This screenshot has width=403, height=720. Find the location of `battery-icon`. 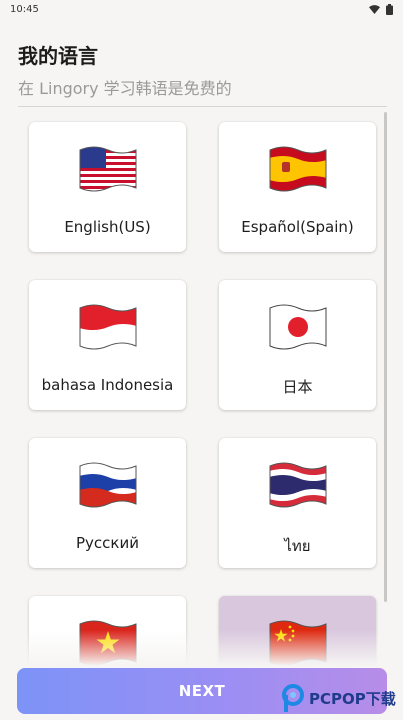

battery-icon is located at coordinates (389, 9).